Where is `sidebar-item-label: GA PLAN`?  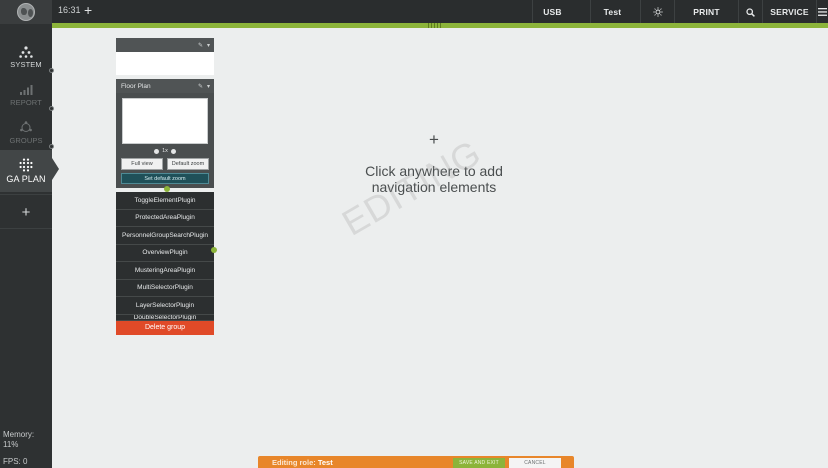
sidebar-item-label: GA PLAN is located at coordinates (26, 179).